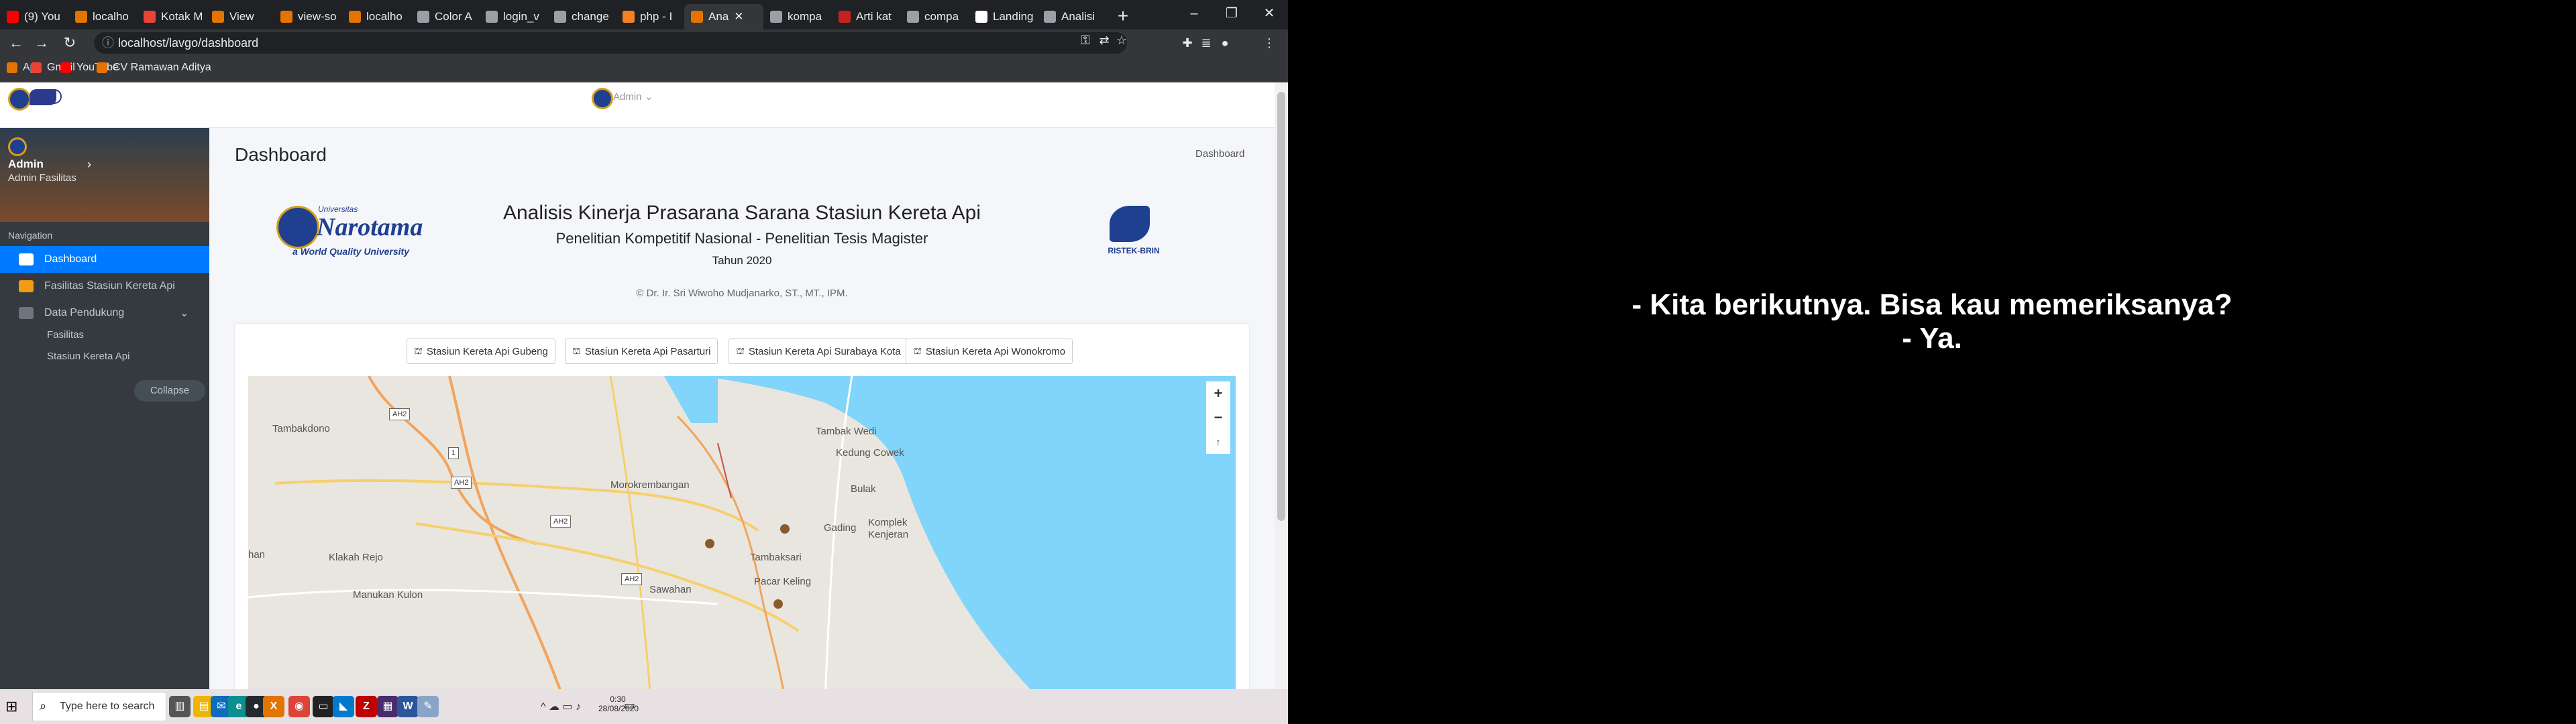 Image resolution: width=2576 pixels, height=724 pixels. I want to click on user-avatar, so click(602, 98).